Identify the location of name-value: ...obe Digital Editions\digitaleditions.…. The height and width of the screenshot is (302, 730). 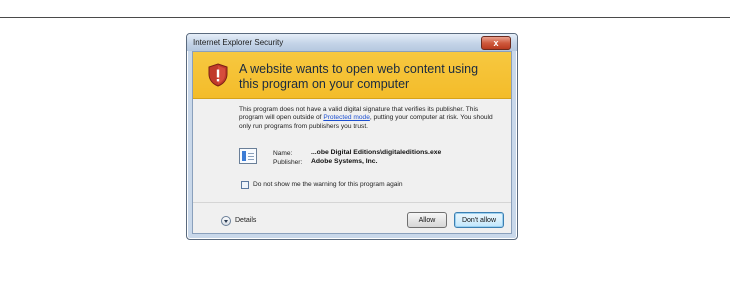
(376, 152).